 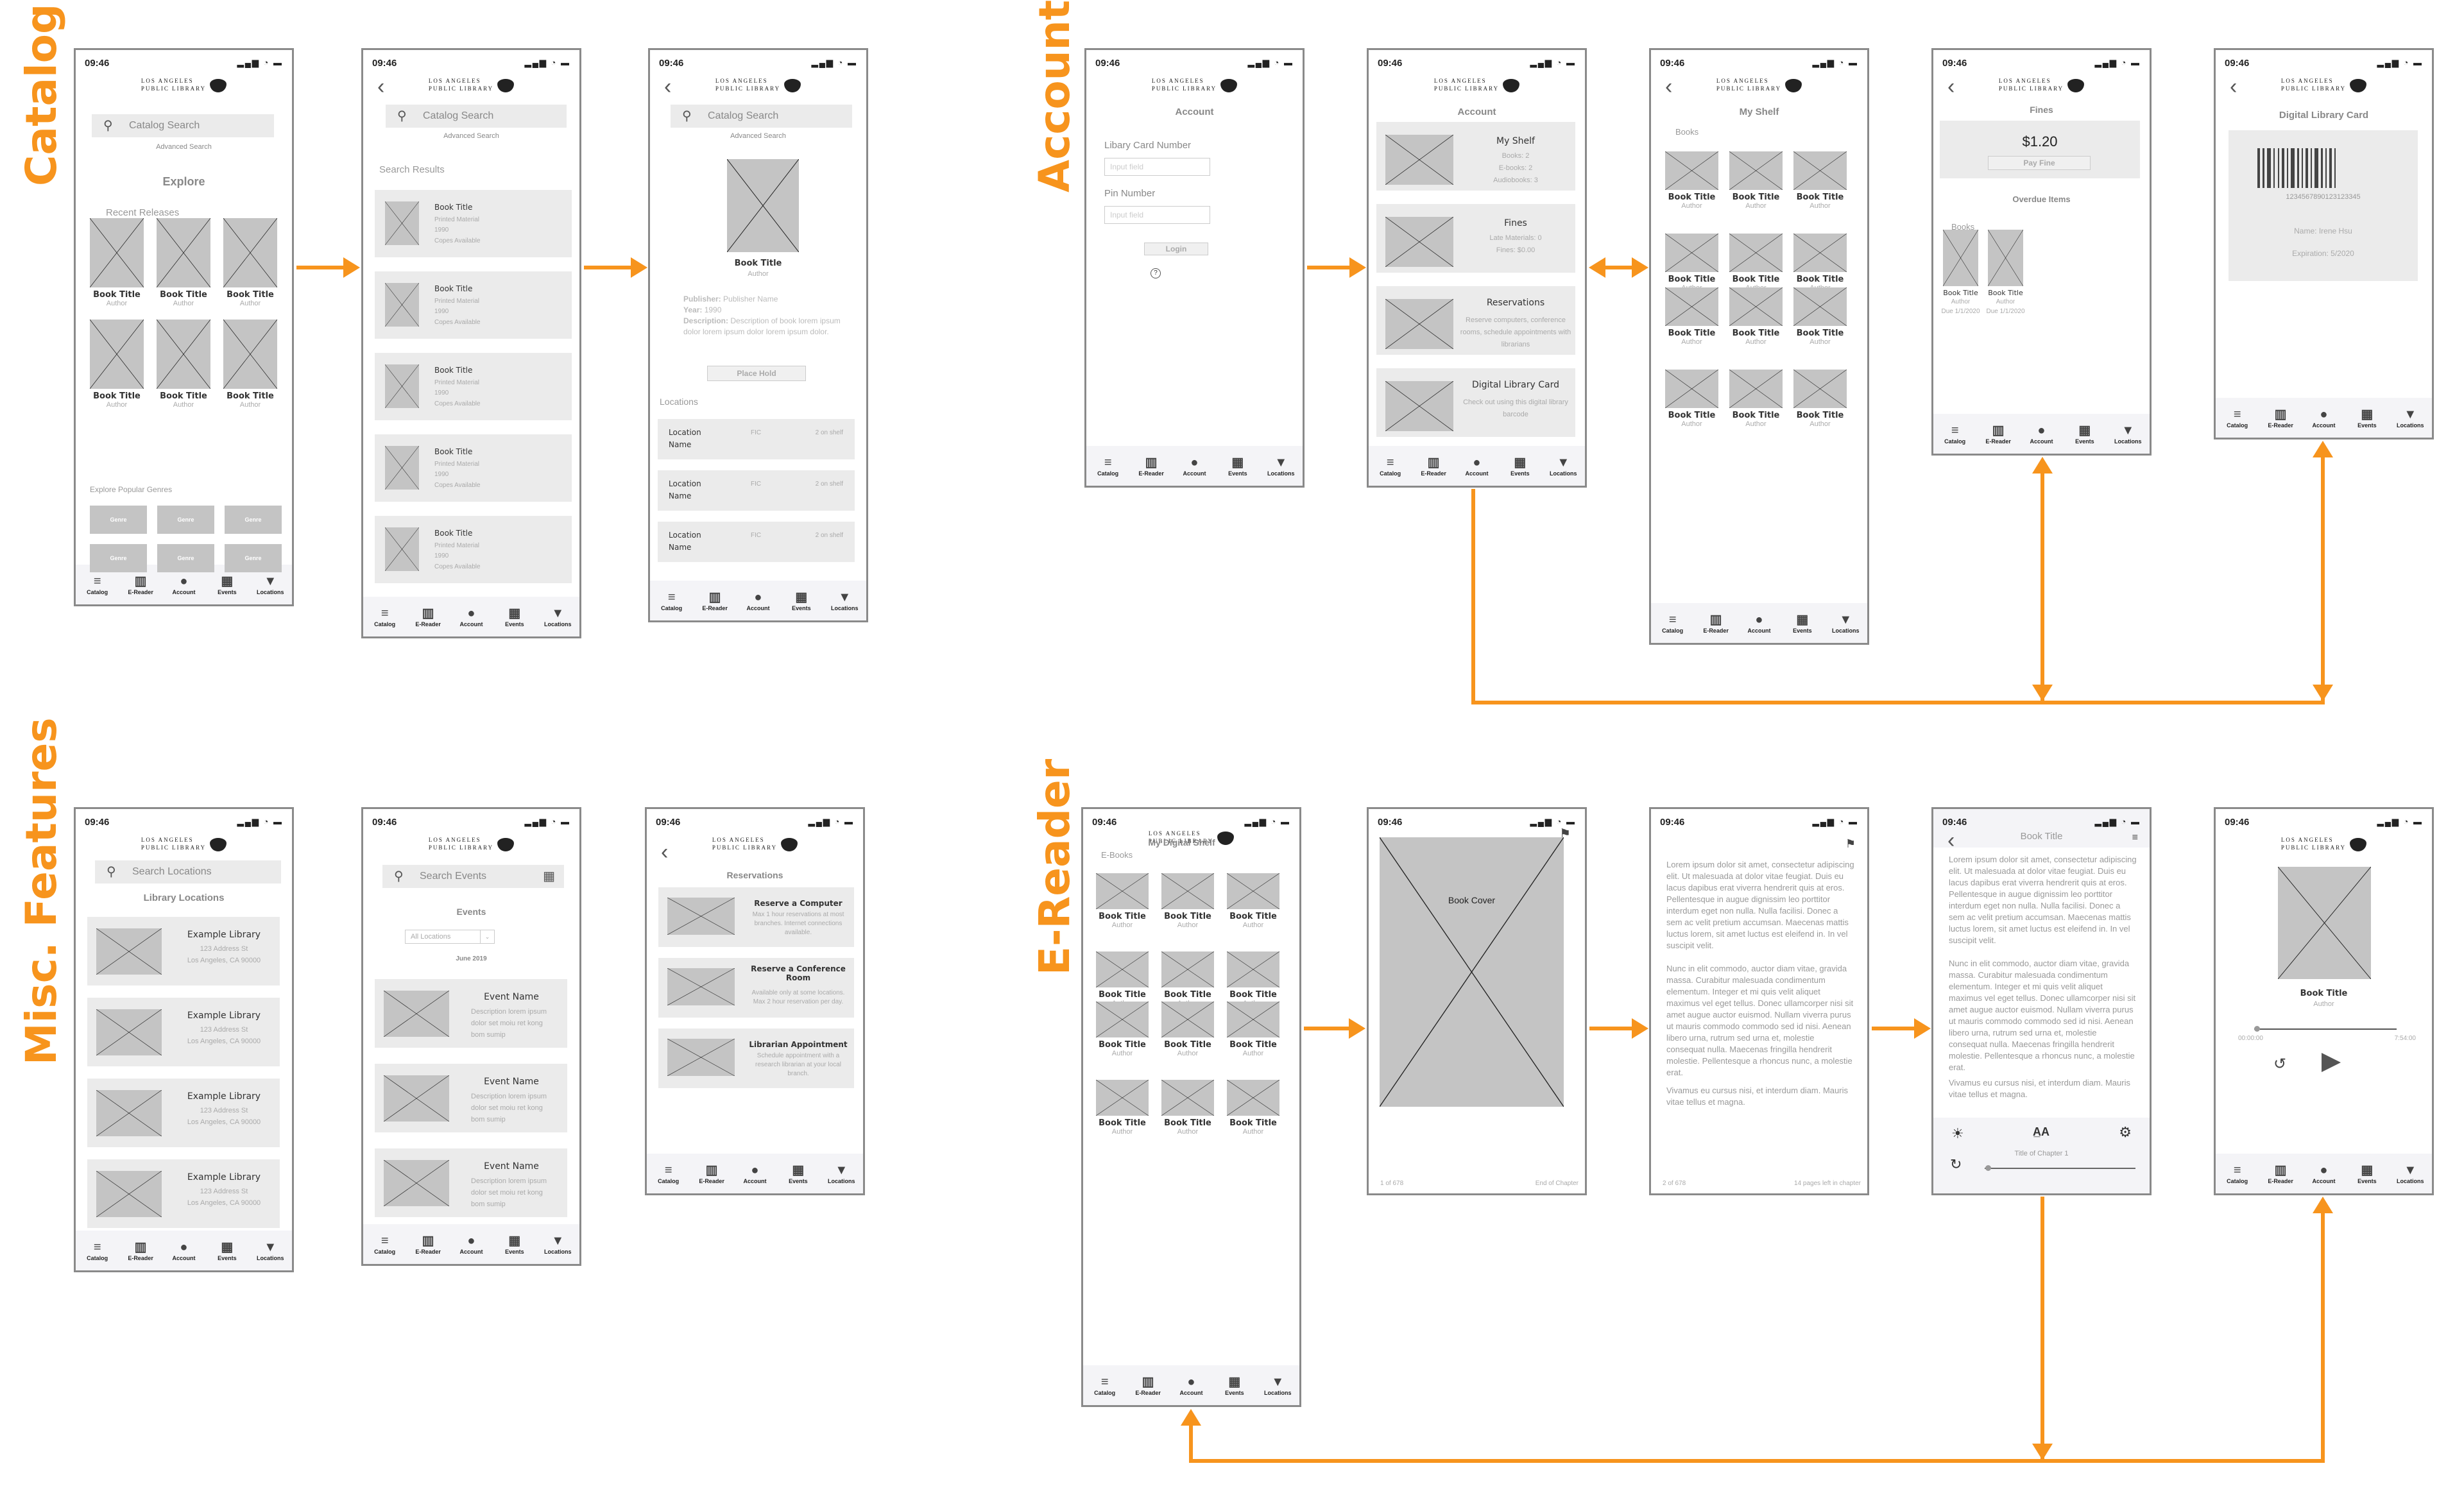 I want to click on rotate-icon: ↻, so click(x=1956, y=1164).